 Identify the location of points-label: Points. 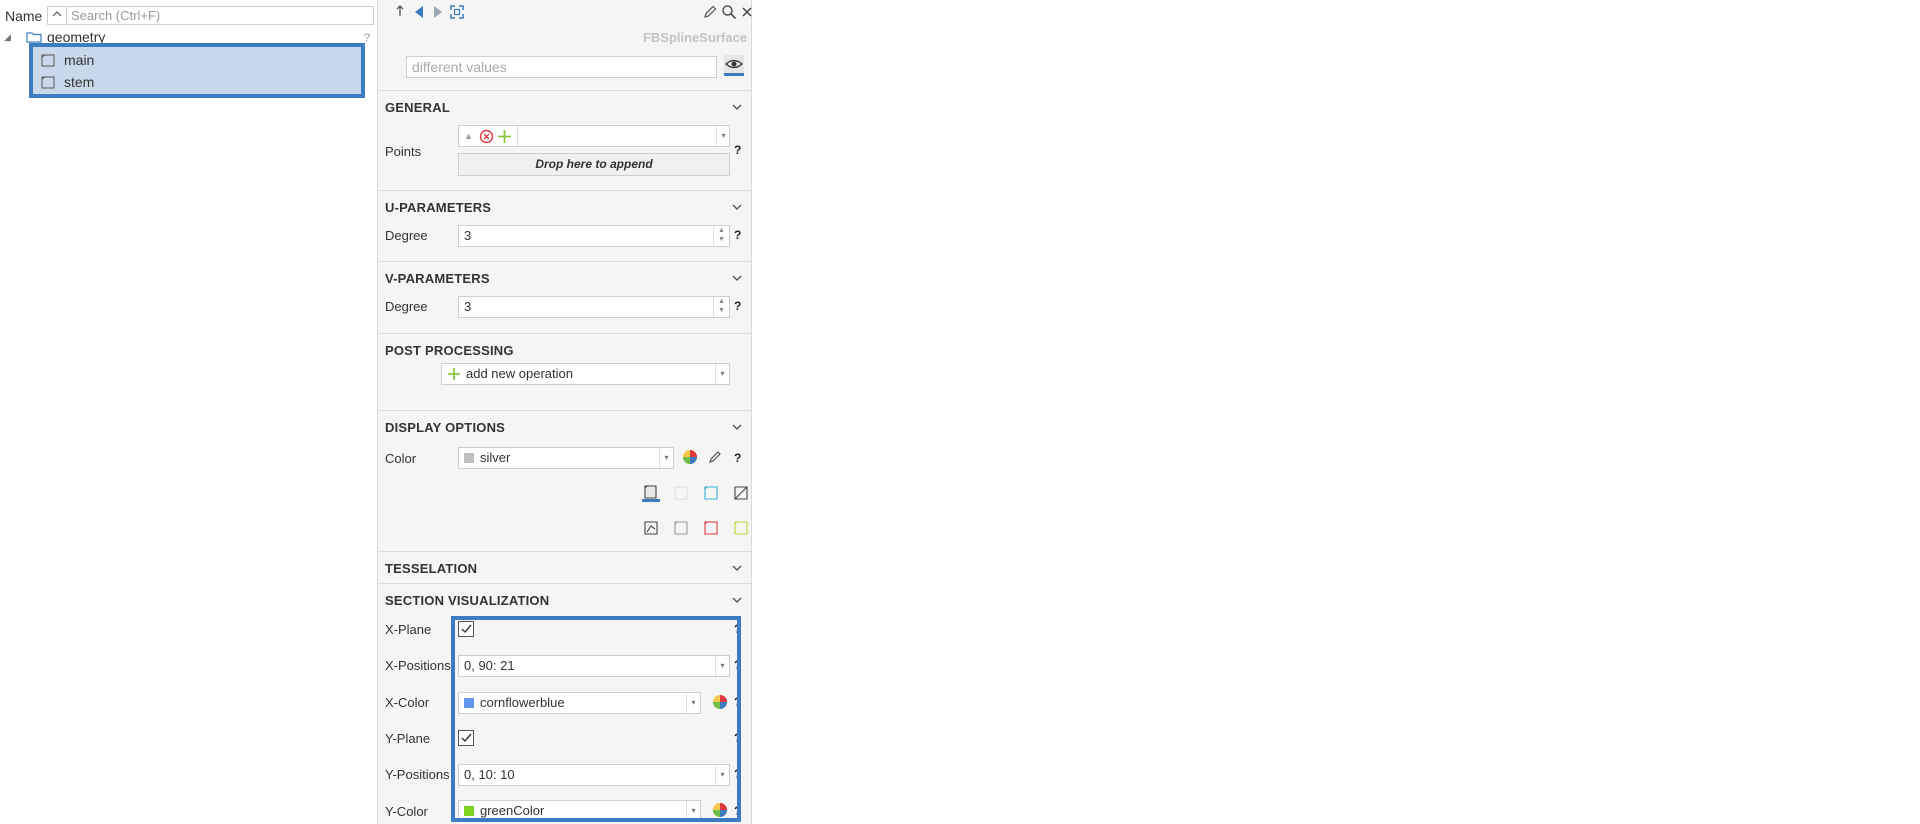
(403, 151).